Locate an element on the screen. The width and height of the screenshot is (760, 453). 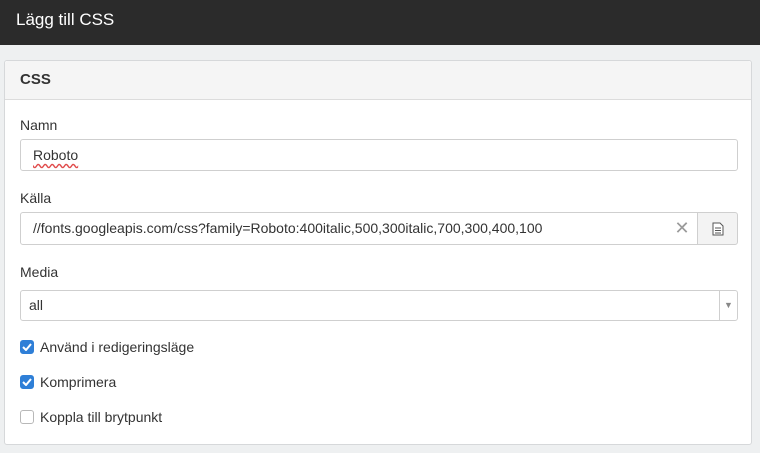
media-label: Media is located at coordinates (39, 272).